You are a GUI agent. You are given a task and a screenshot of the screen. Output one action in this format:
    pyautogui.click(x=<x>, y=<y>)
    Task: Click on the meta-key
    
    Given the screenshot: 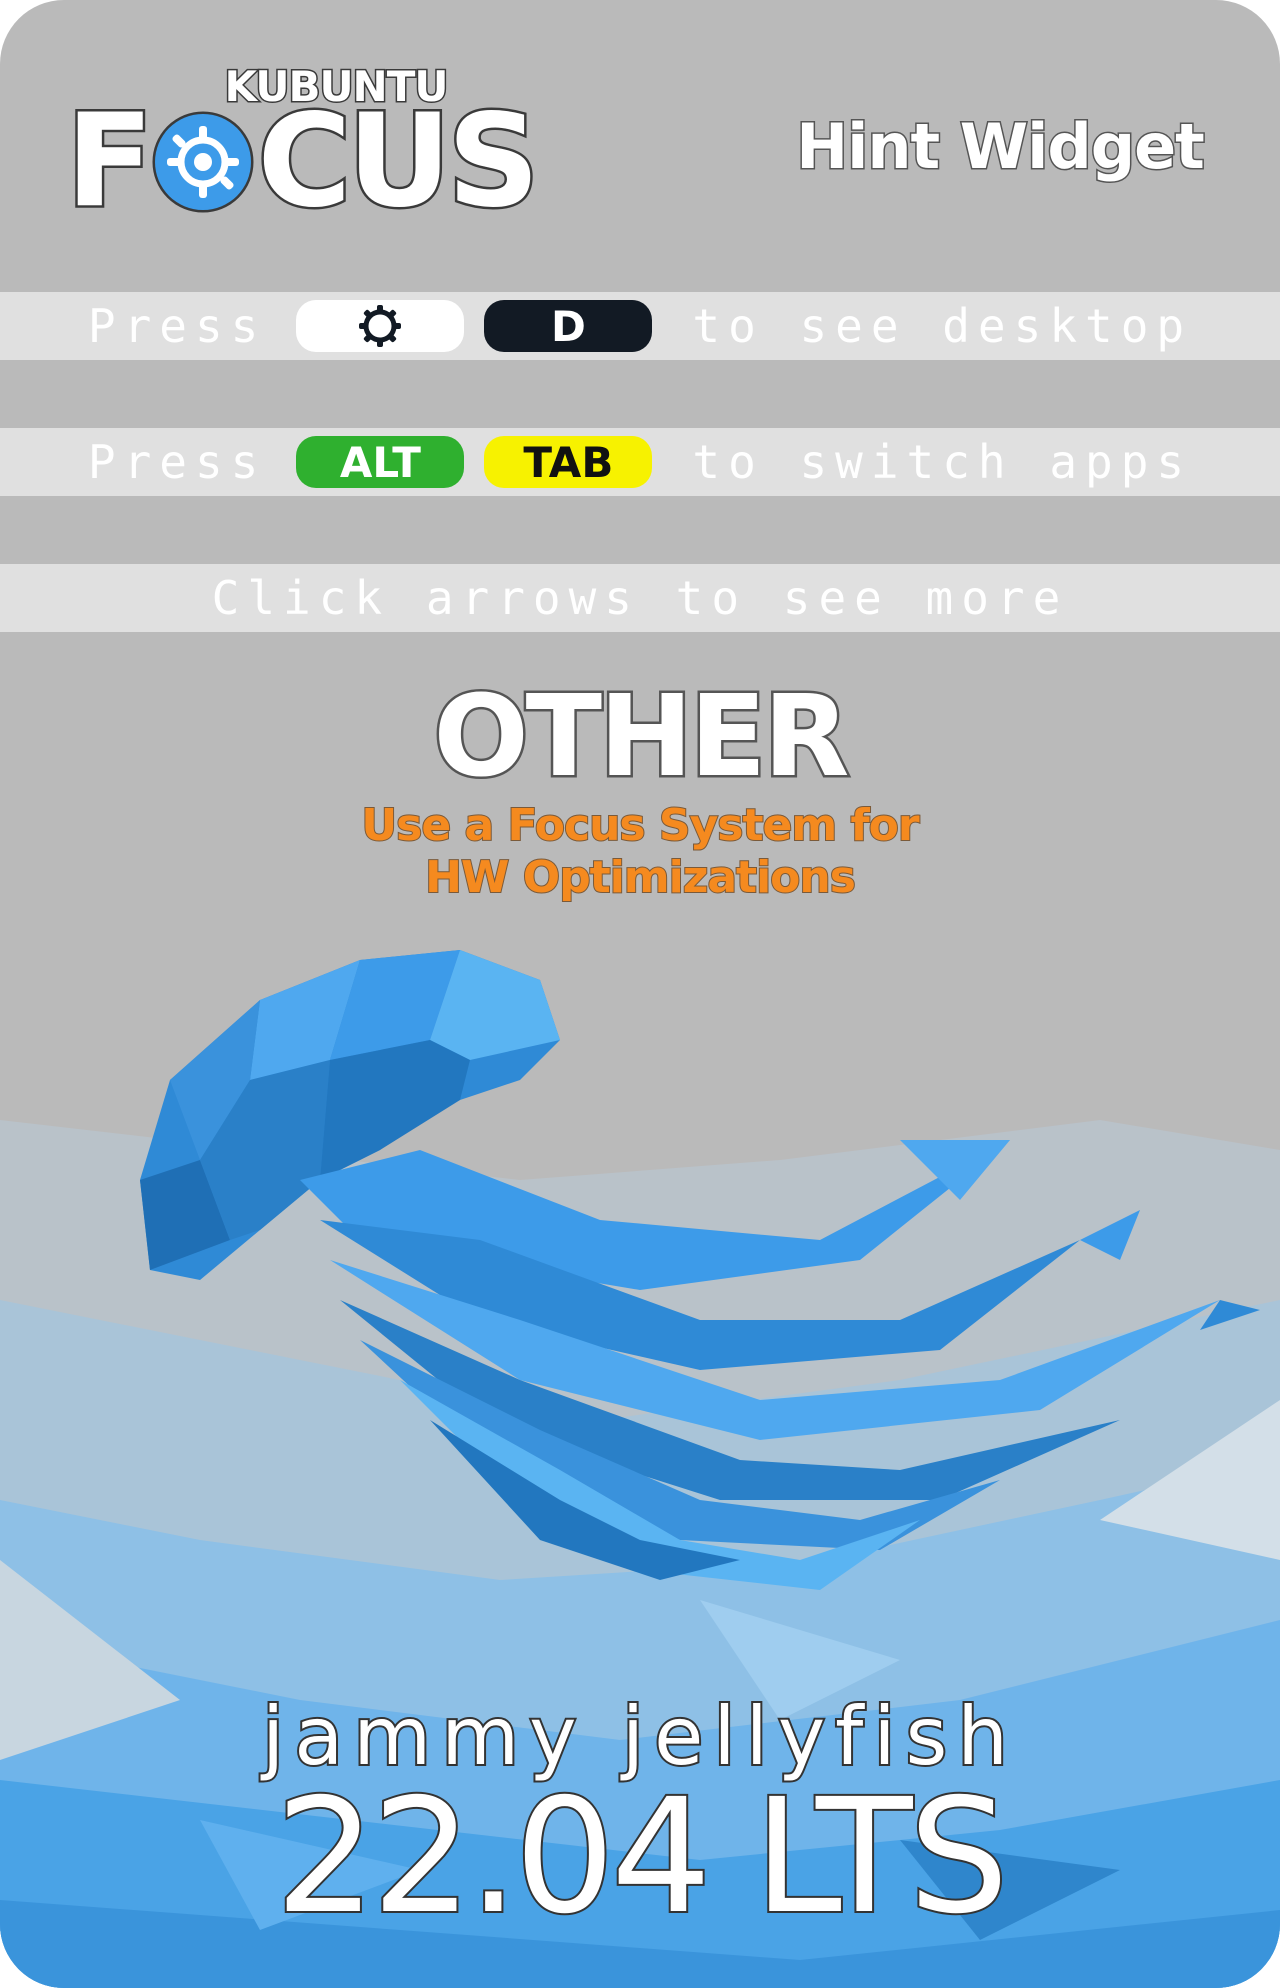 What is the action you would take?
    pyautogui.click(x=380, y=326)
    